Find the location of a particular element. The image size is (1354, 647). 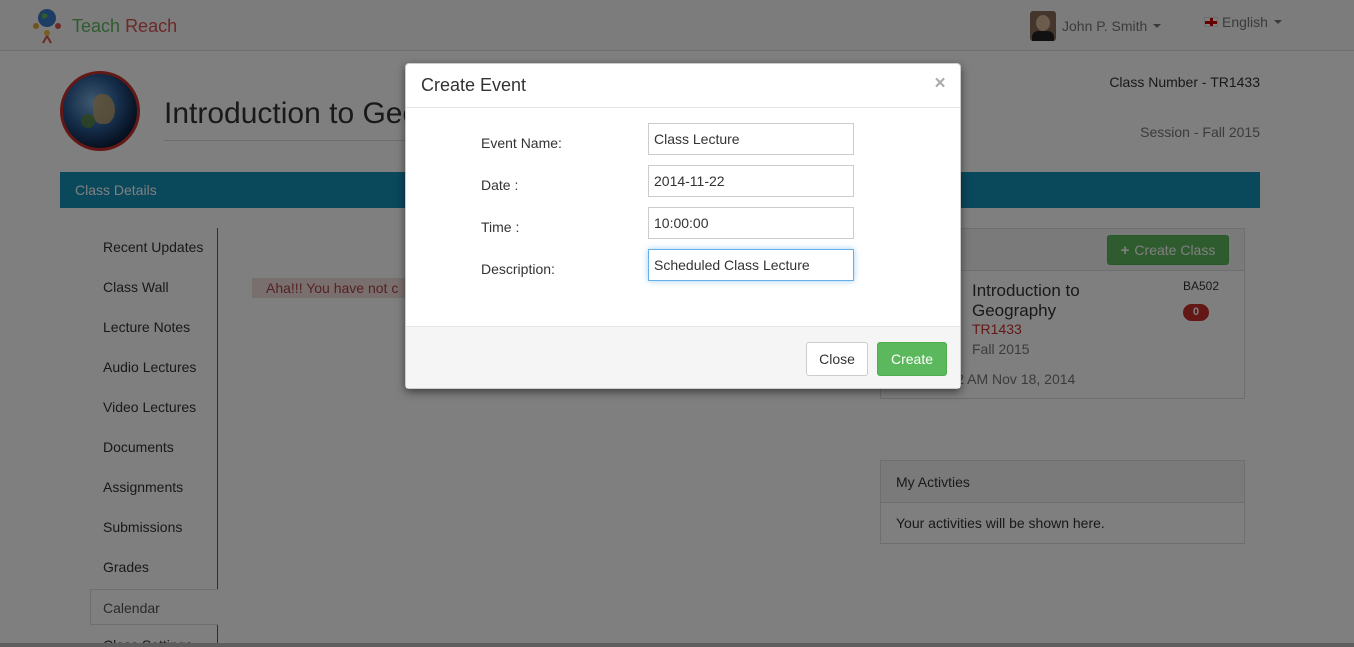

date-label: Date : is located at coordinates (500, 185).